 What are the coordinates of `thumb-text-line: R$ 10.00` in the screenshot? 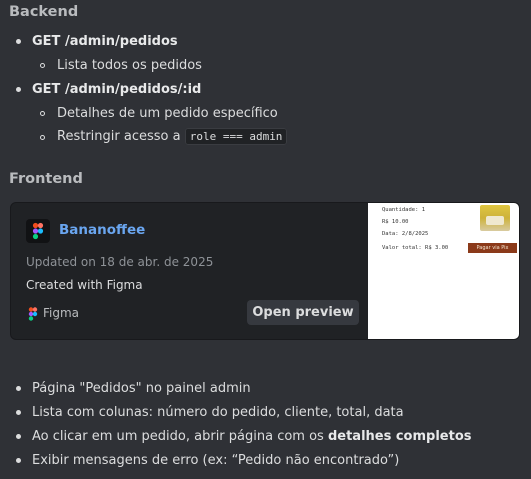 It's located at (395, 222).